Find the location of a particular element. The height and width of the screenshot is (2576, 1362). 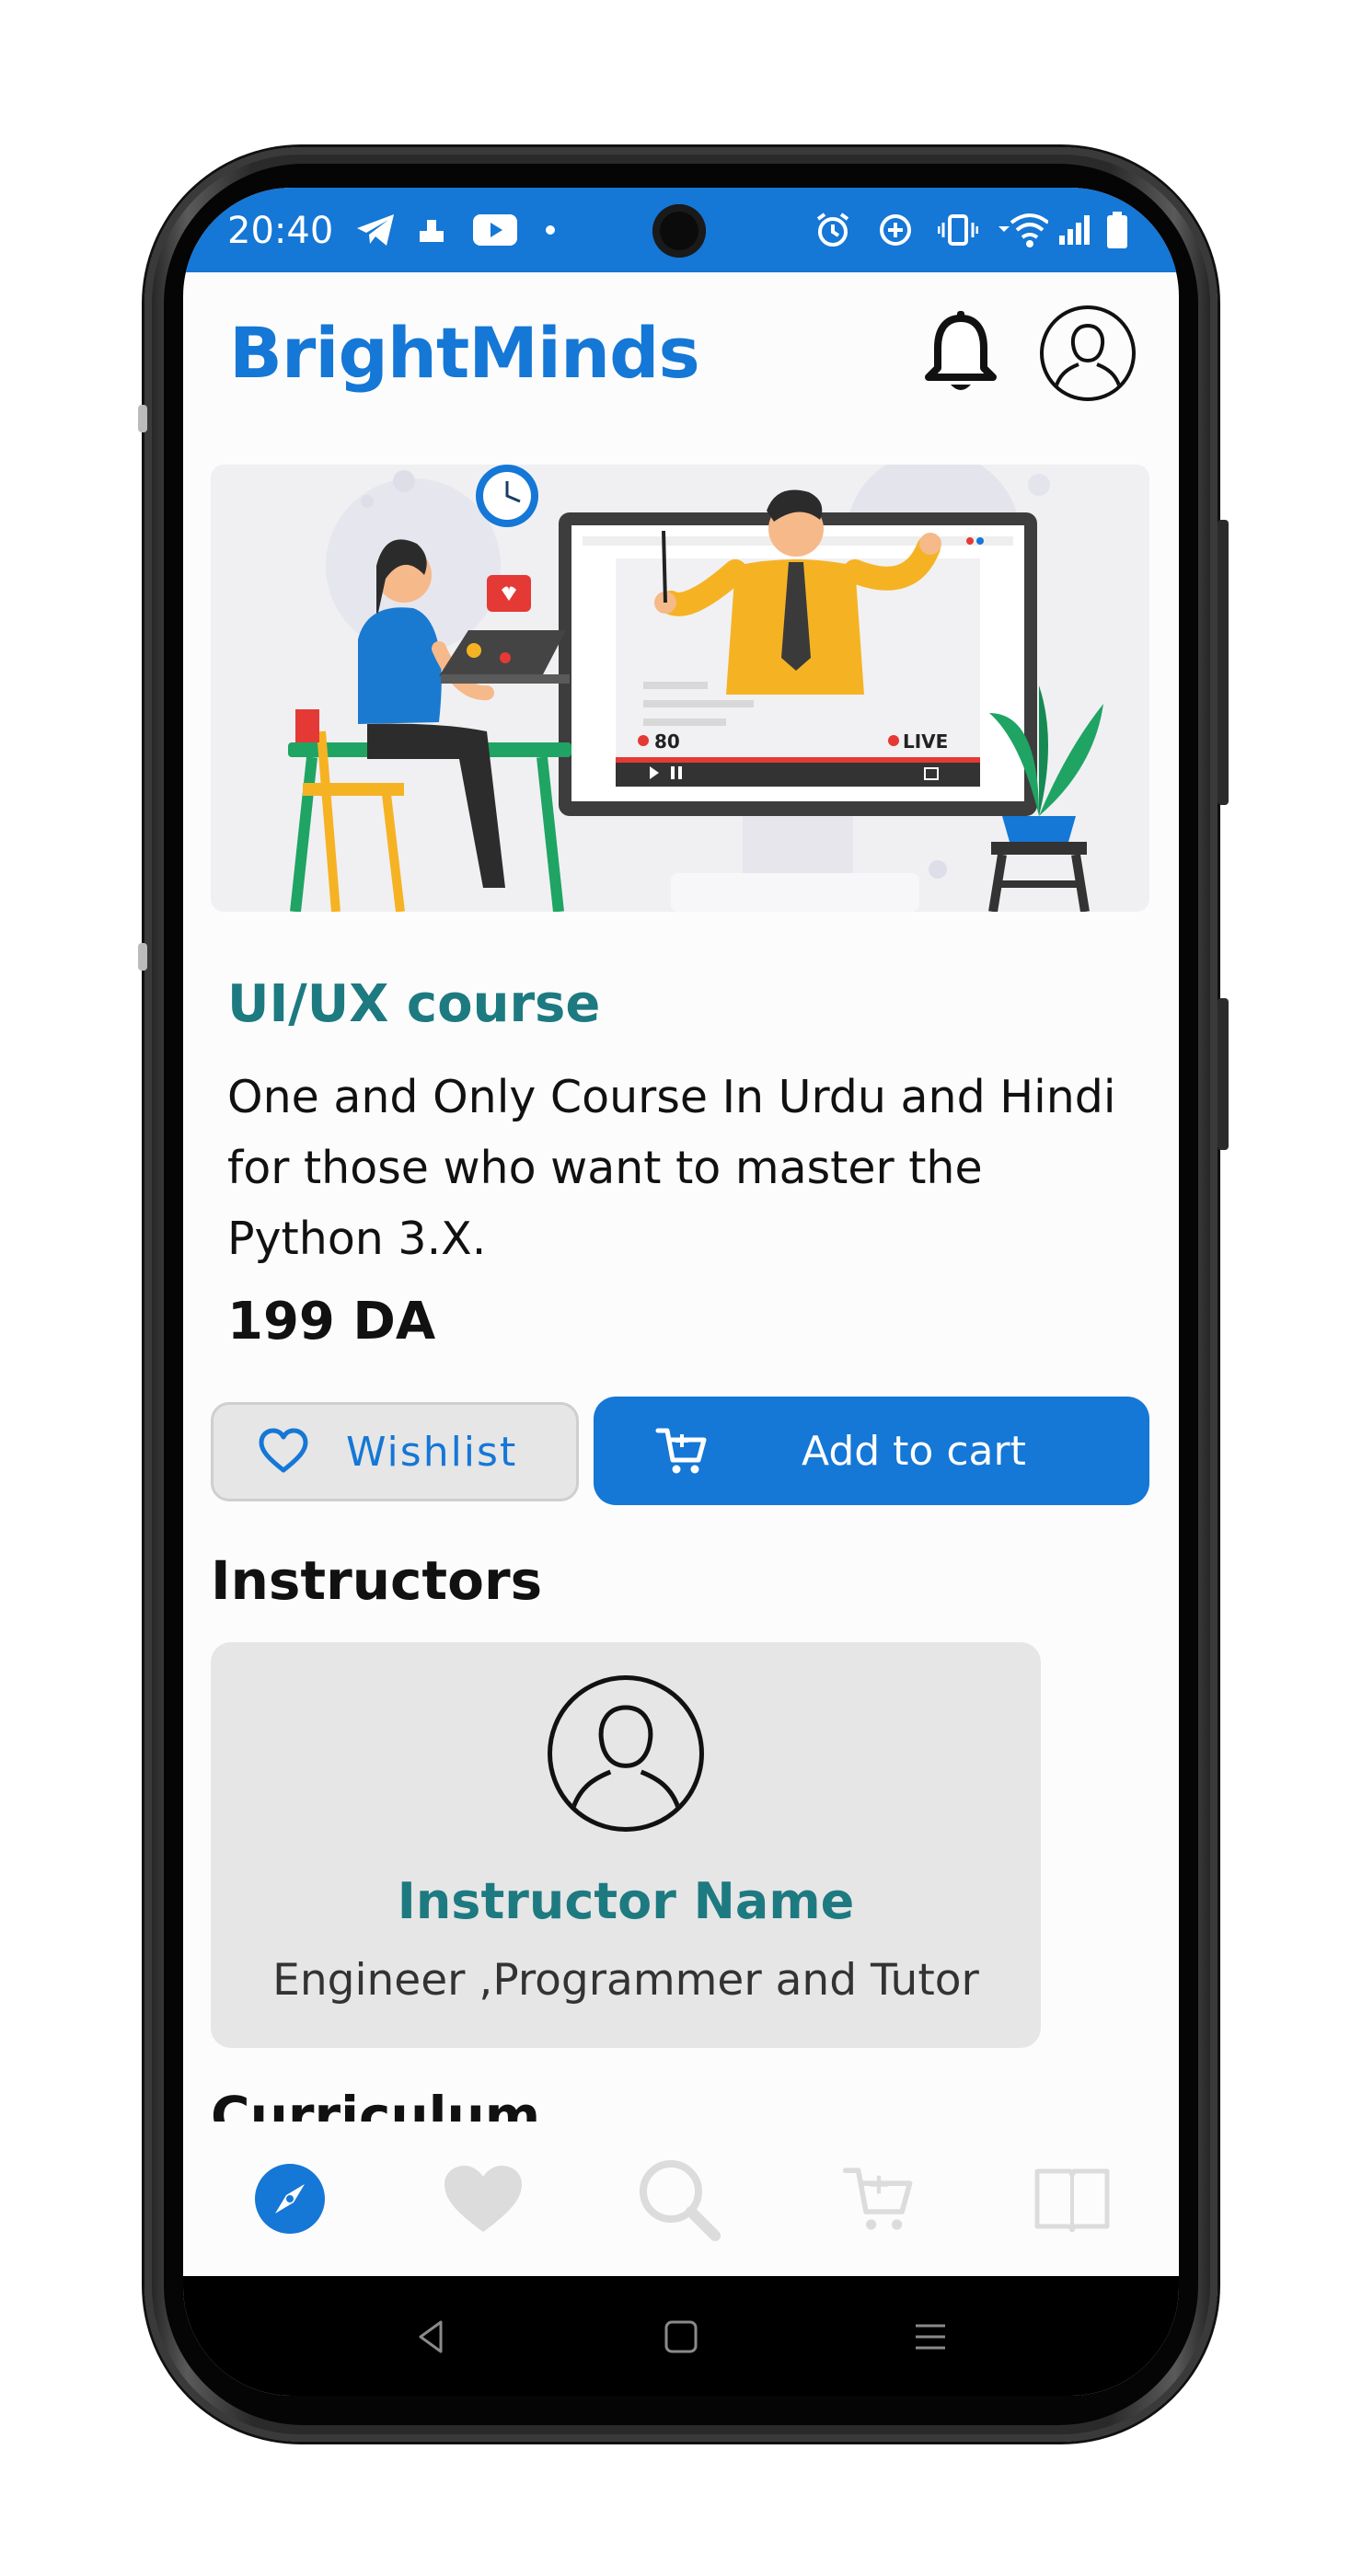

search-icon is located at coordinates (680, 2200).